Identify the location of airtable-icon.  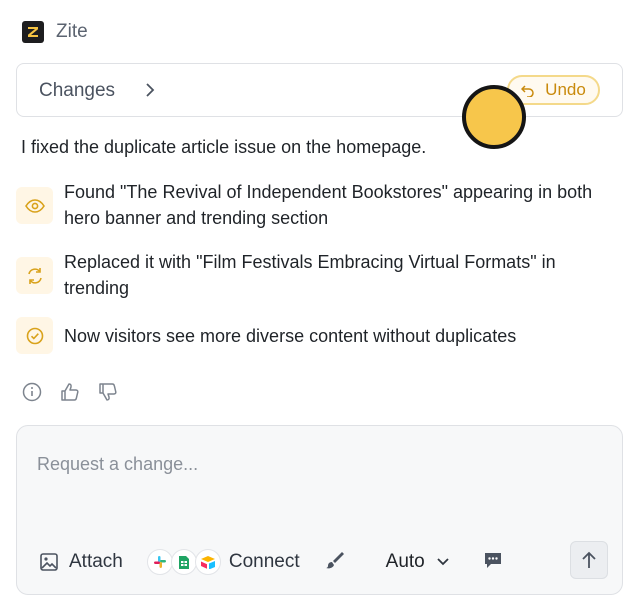
(207, 562).